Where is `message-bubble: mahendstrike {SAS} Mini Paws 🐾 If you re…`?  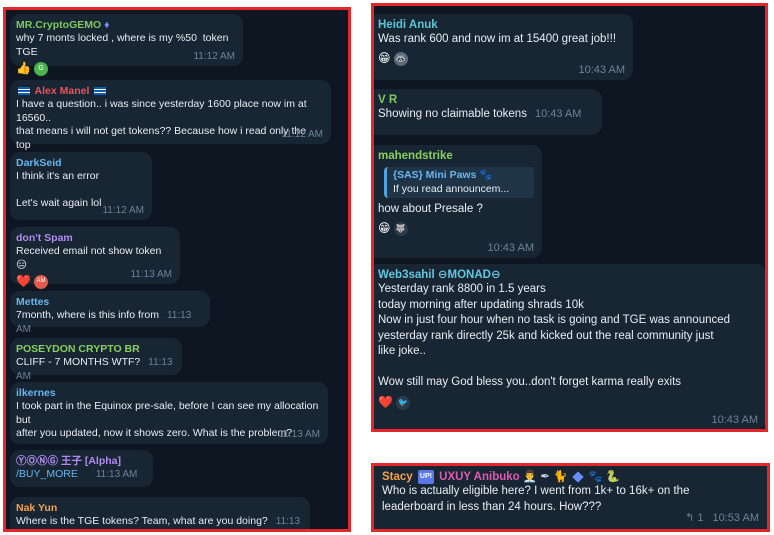
message-bubble: mahendstrike {SAS} Mini Paws 🐾 If you re… is located at coordinates (458, 201).